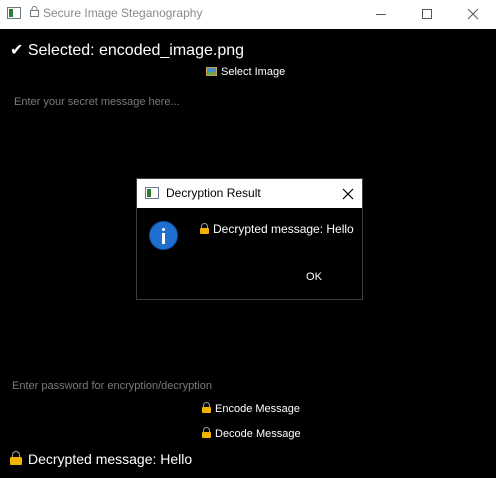  Describe the element at coordinates (127, 50) in the screenshot. I see `selected-file-label: ✔ Selected: encoded_image.png` at that location.